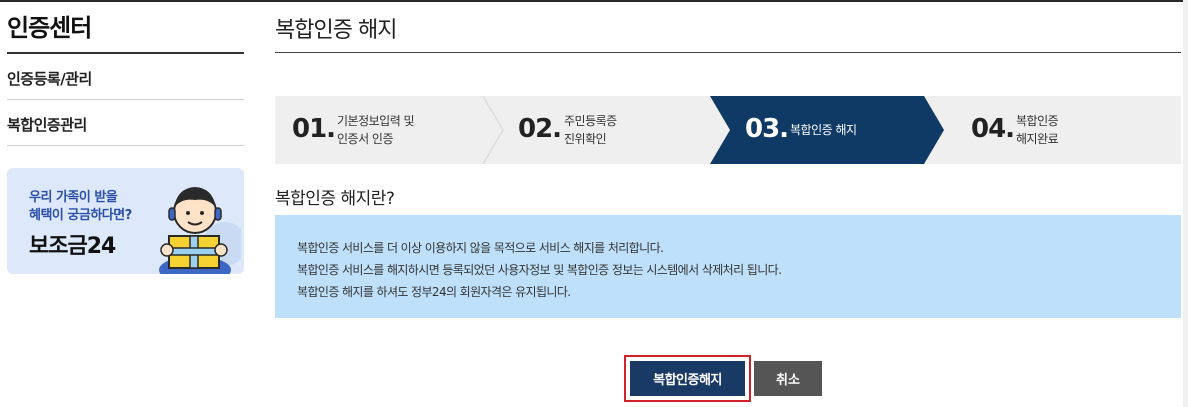 Image resolution: width=1188 pixels, height=407 pixels. Describe the element at coordinates (434, 292) in the screenshot. I see `info-line: 복합인증 해지를 하셔도 정부24의 회원자격은 유지됩니다.` at that location.